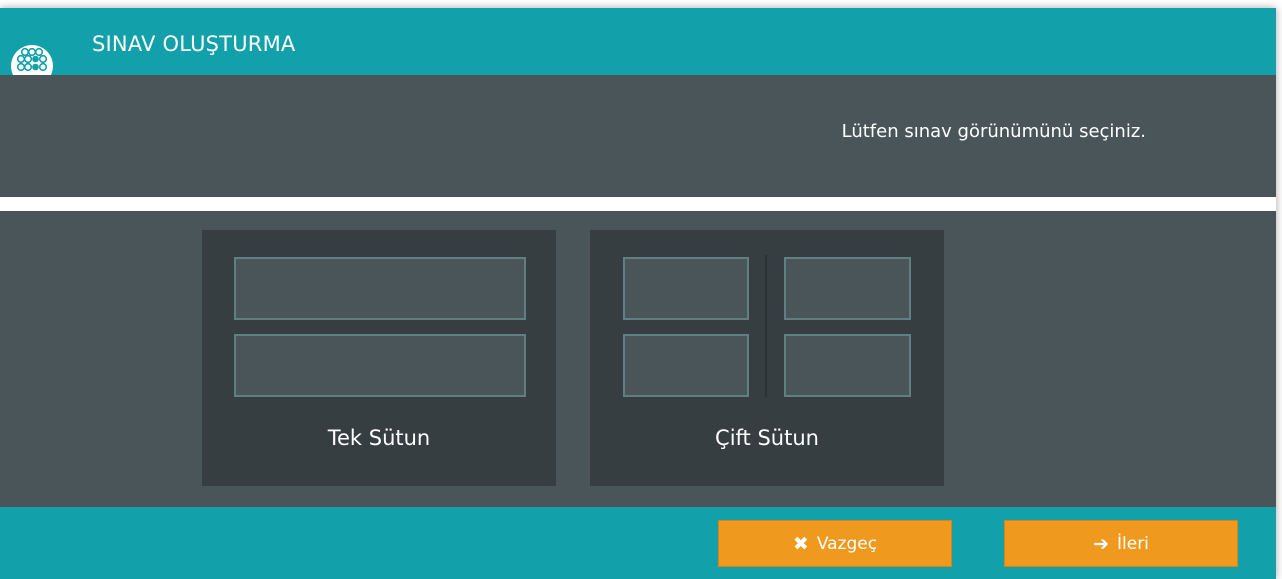  What do you see at coordinates (847, 543) in the screenshot?
I see `cancel-button-label: Vazgeç` at bounding box center [847, 543].